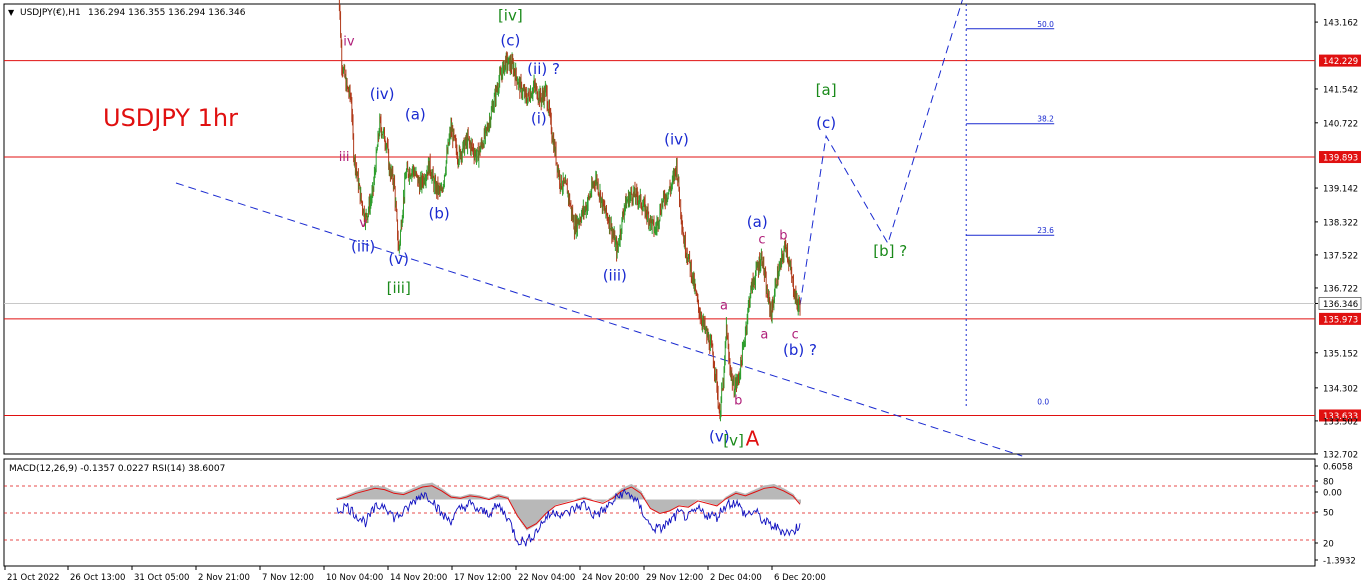 This screenshot has height=588, width=1366. Describe the element at coordinates (539, 119) in the screenshot. I see `wave-label-12: (i)` at that location.